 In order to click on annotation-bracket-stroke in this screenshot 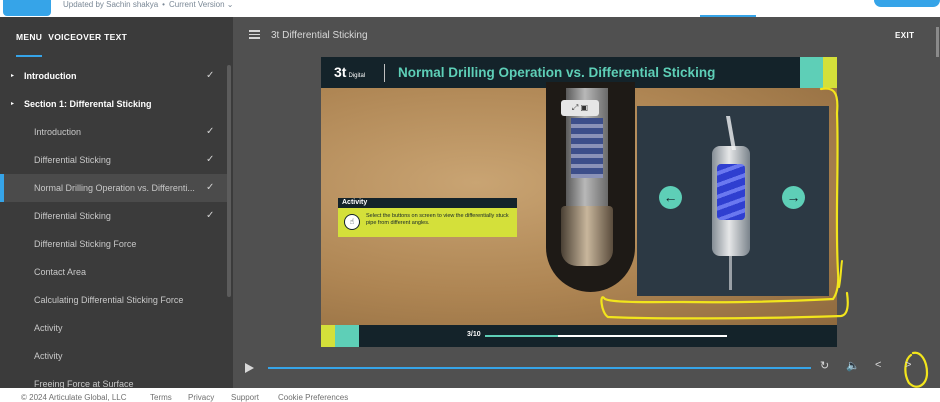, I will do `click(840, 274)`.